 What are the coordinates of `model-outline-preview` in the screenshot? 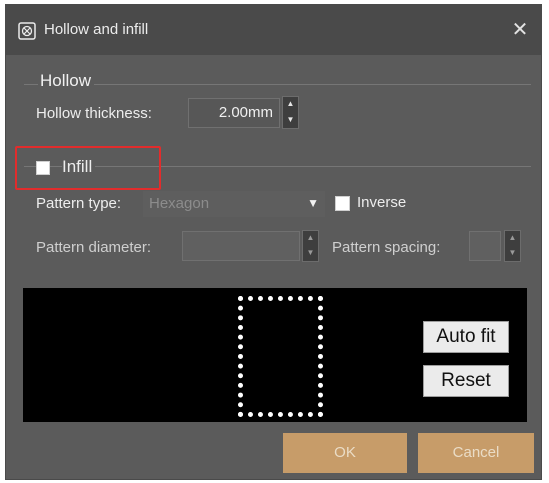 It's located at (280, 356).